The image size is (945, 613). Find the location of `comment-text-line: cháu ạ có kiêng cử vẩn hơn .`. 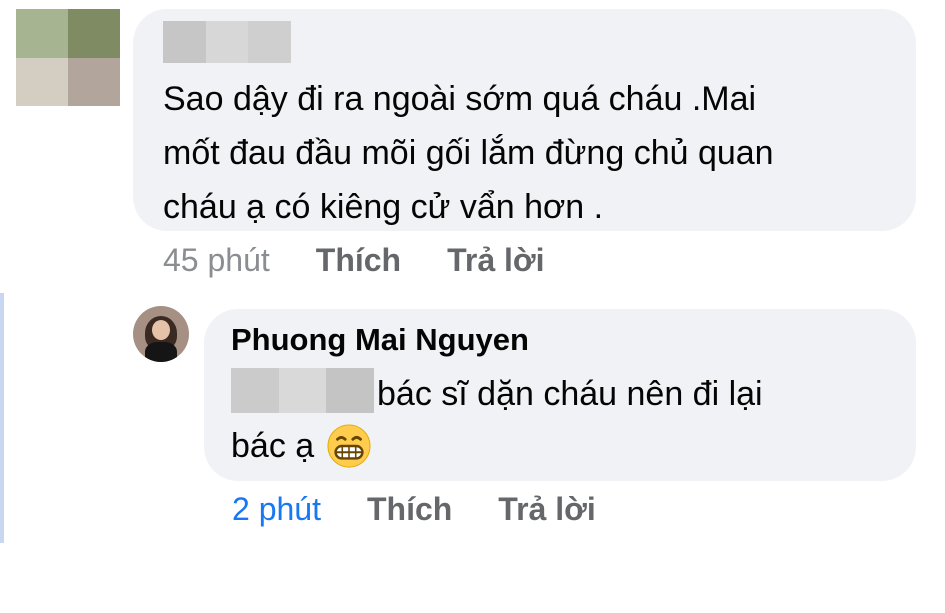

comment-text-line: cháu ạ có kiêng cử vẩn hơn . is located at coordinates (383, 207).